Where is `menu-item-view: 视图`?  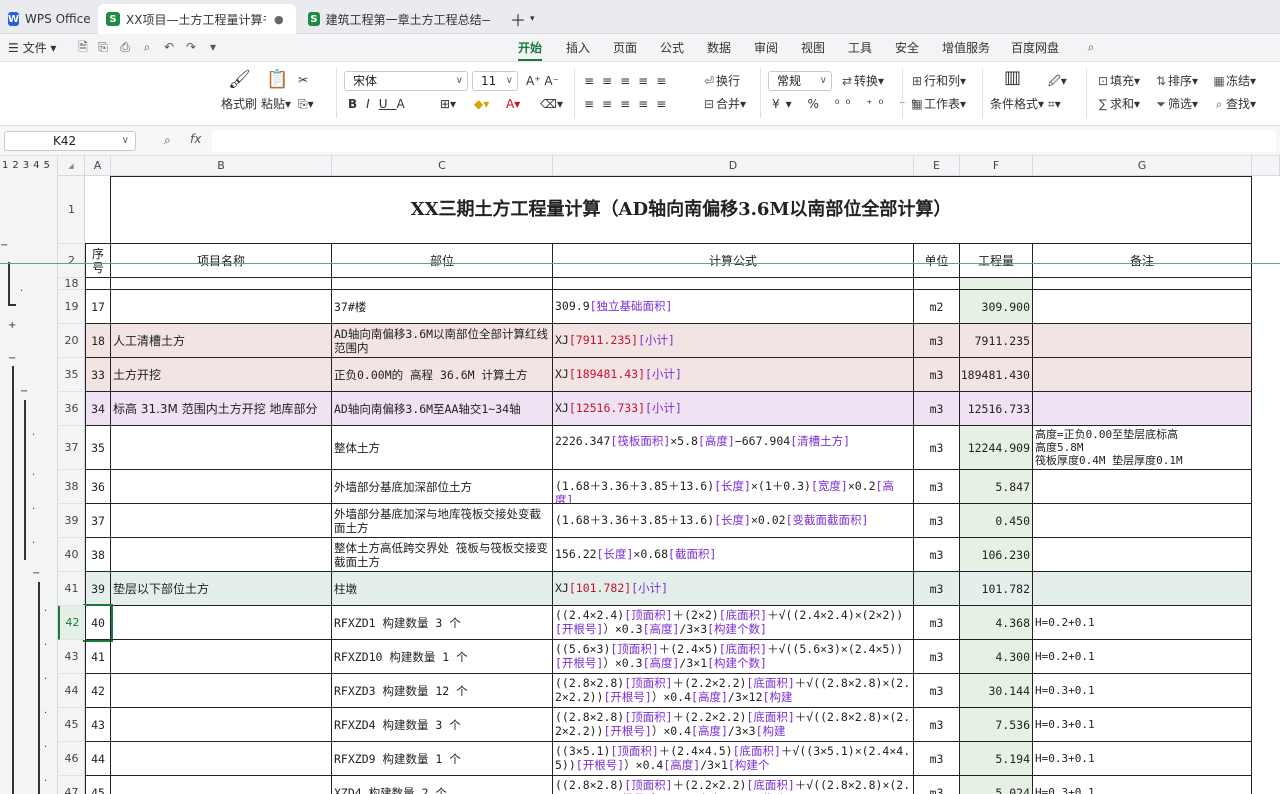 menu-item-view: 视图 is located at coordinates (813, 47).